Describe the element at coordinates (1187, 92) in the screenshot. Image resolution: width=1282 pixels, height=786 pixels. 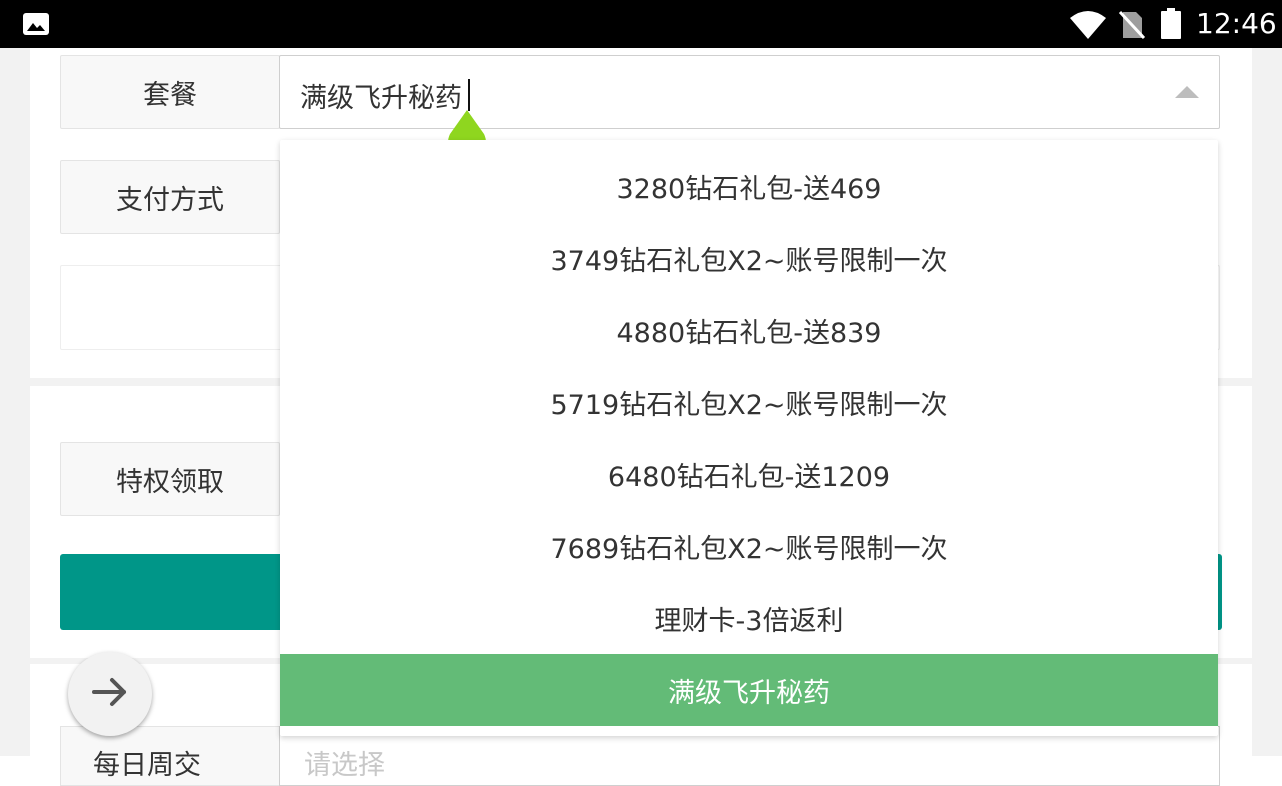
I see `chevron-up-icon` at that location.